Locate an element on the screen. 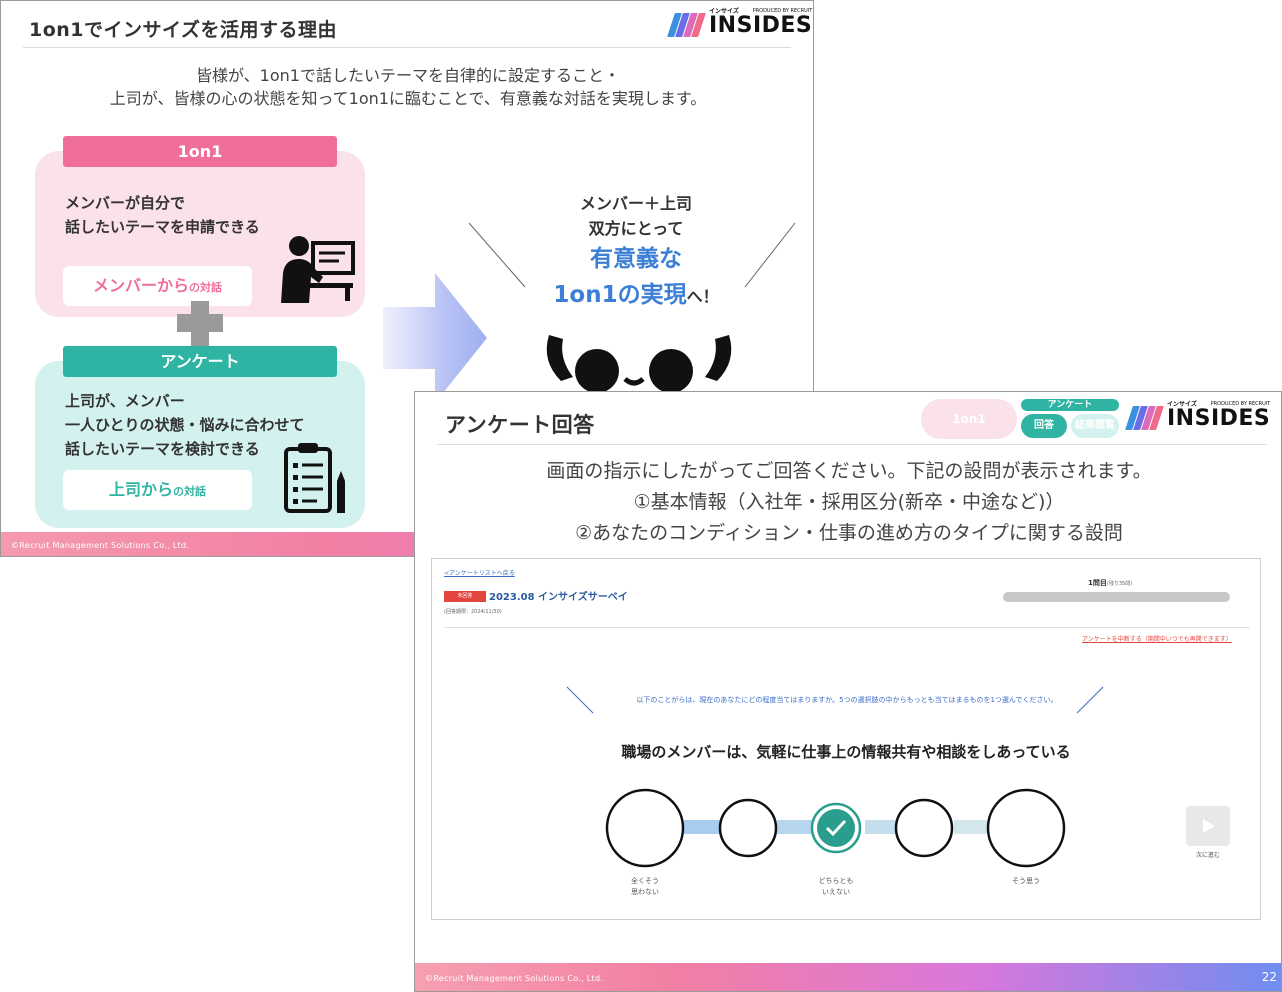  step-1on1: 1on1 is located at coordinates (969, 419).